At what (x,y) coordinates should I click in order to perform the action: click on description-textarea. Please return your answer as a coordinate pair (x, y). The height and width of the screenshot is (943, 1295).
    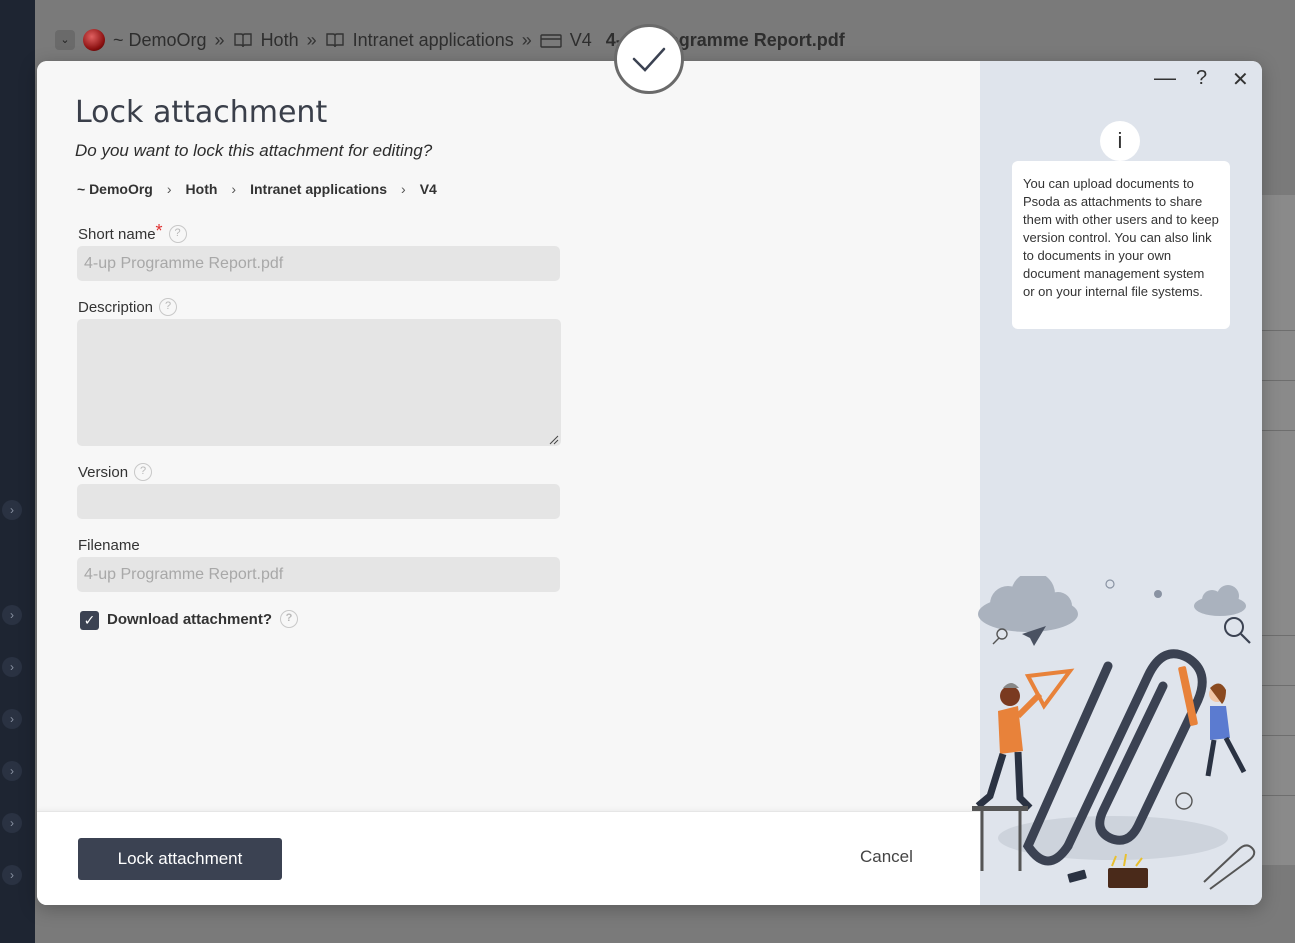
    Looking at the image, I should click on (319, 382).